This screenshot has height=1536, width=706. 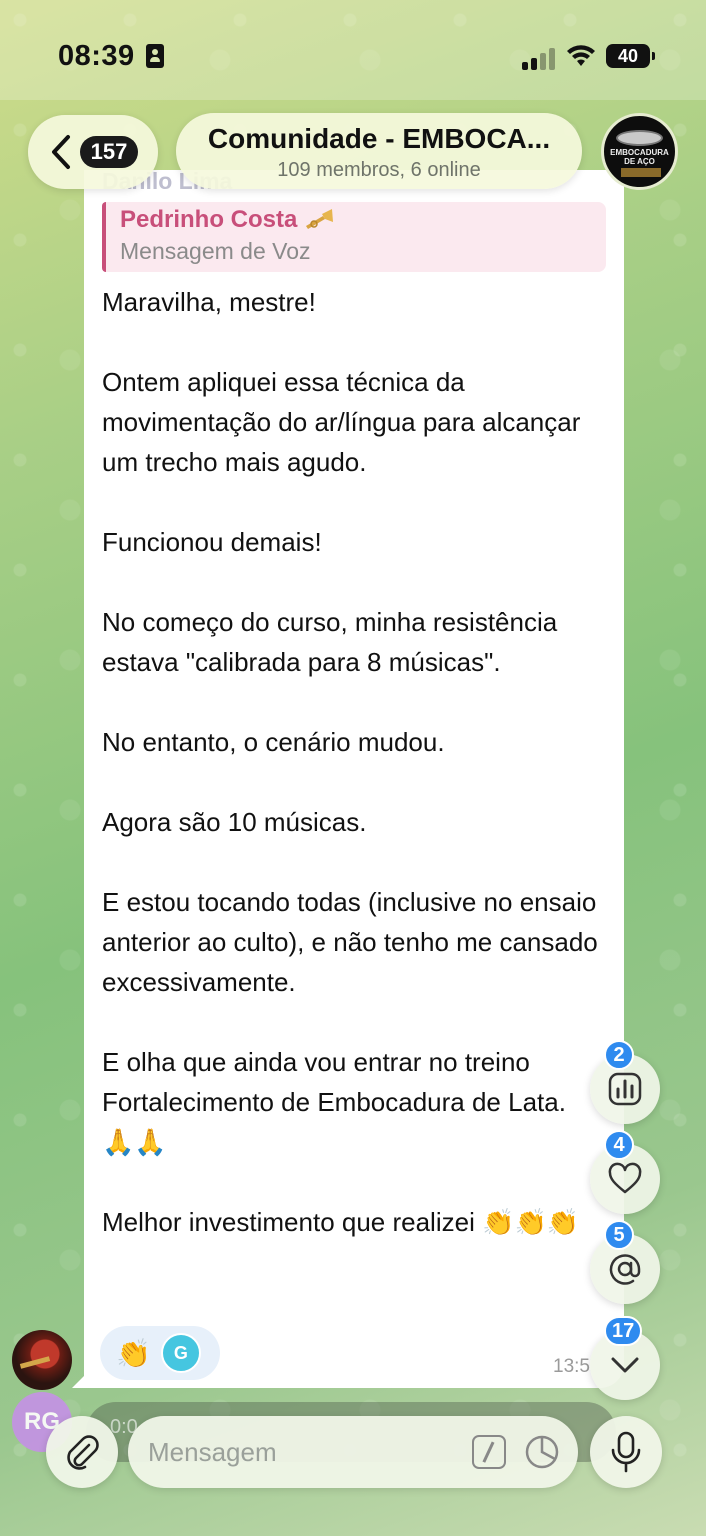 What do you see at coordinates (571, 1366) in the screenshot?
I see `message-timestamp: 13:5` at bounding box center [571, 1366].